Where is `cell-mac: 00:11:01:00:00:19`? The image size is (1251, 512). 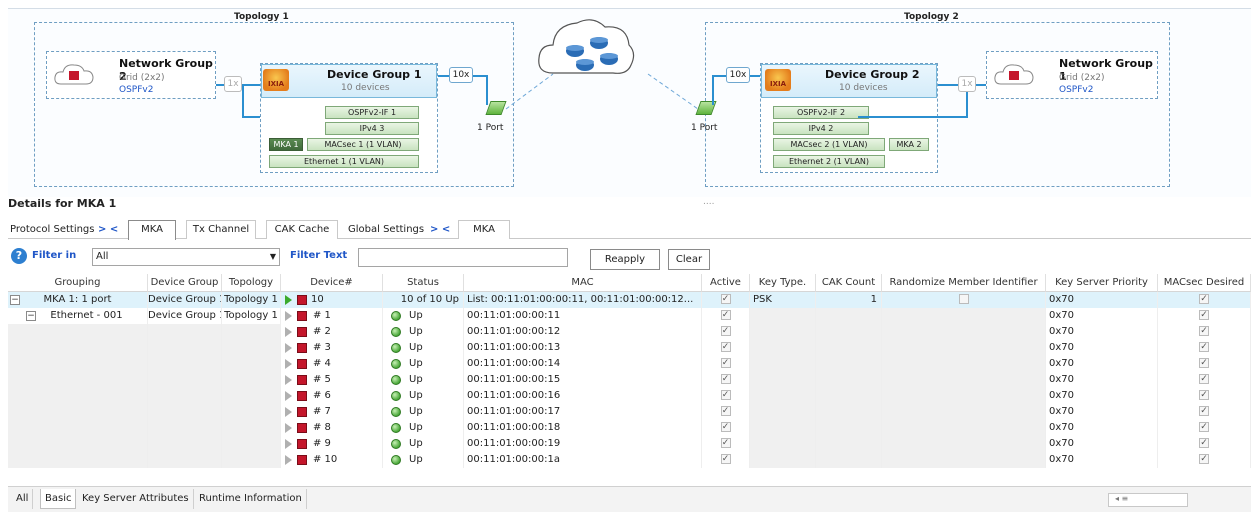 cell-mac: 00:11:01:00:00:19 is located at coordinates (583, 444).